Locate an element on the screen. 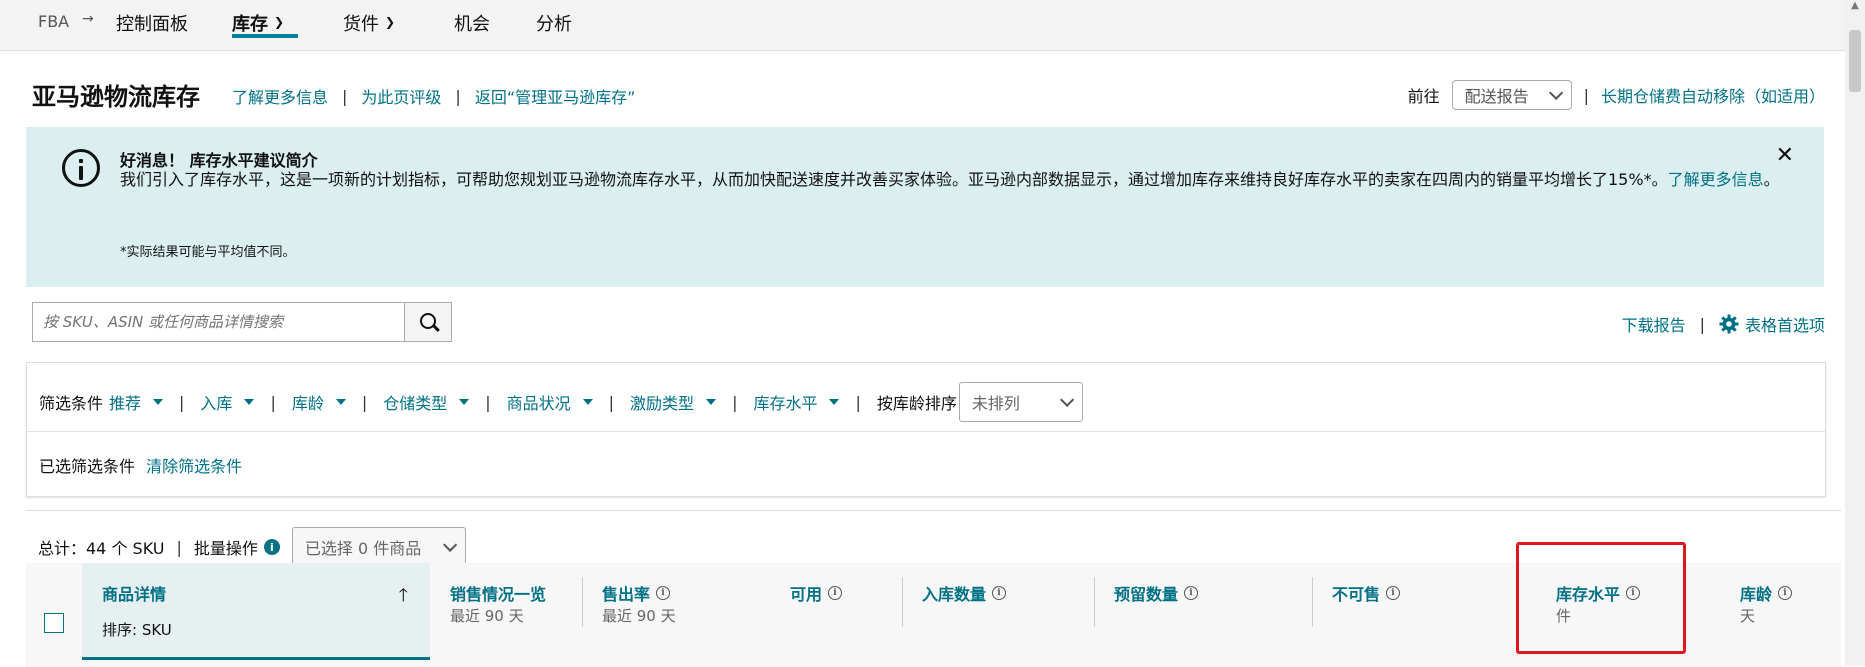 The width and height of the screenshot is (1865, 667). vertical-scrollbar: ▲ is located at coordinates (1855, 333).